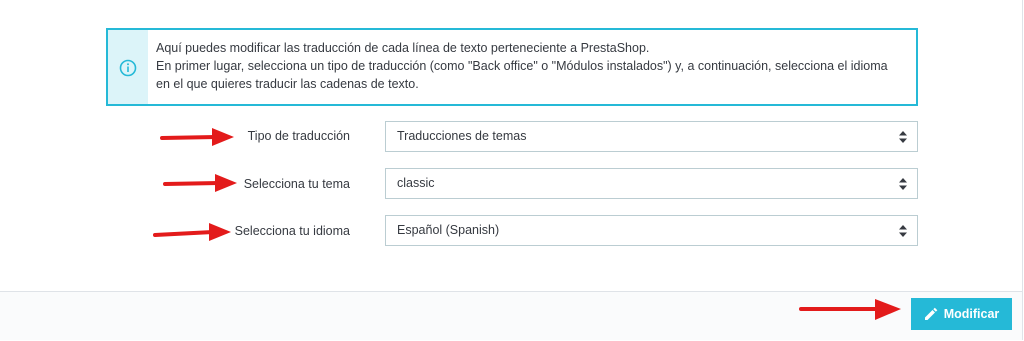  I want to click on info-icon, so click(128, 68).